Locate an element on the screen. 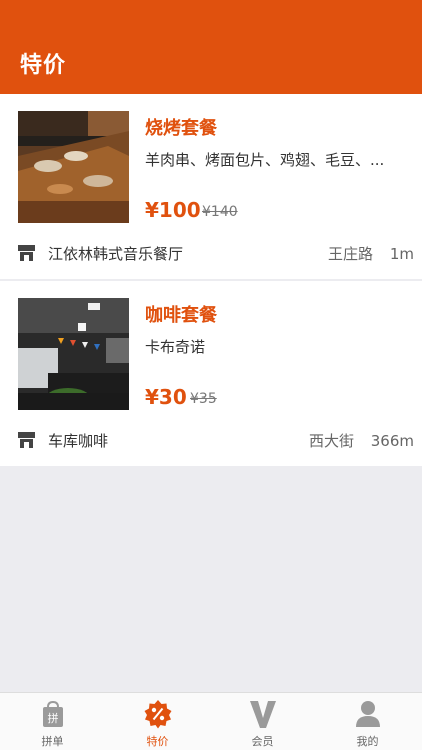 The height and width of the screenshot is (750, 422). coffee-shop-photo is located at coordinates (73, 354).